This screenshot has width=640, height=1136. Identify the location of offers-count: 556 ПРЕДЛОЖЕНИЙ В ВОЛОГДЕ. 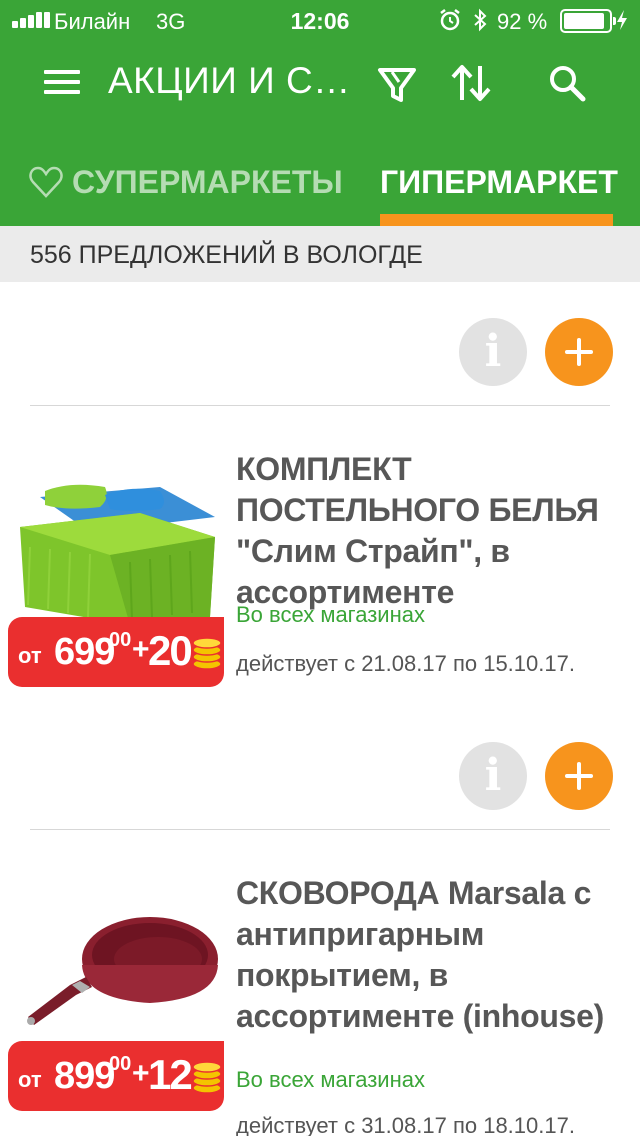
(320, 254).